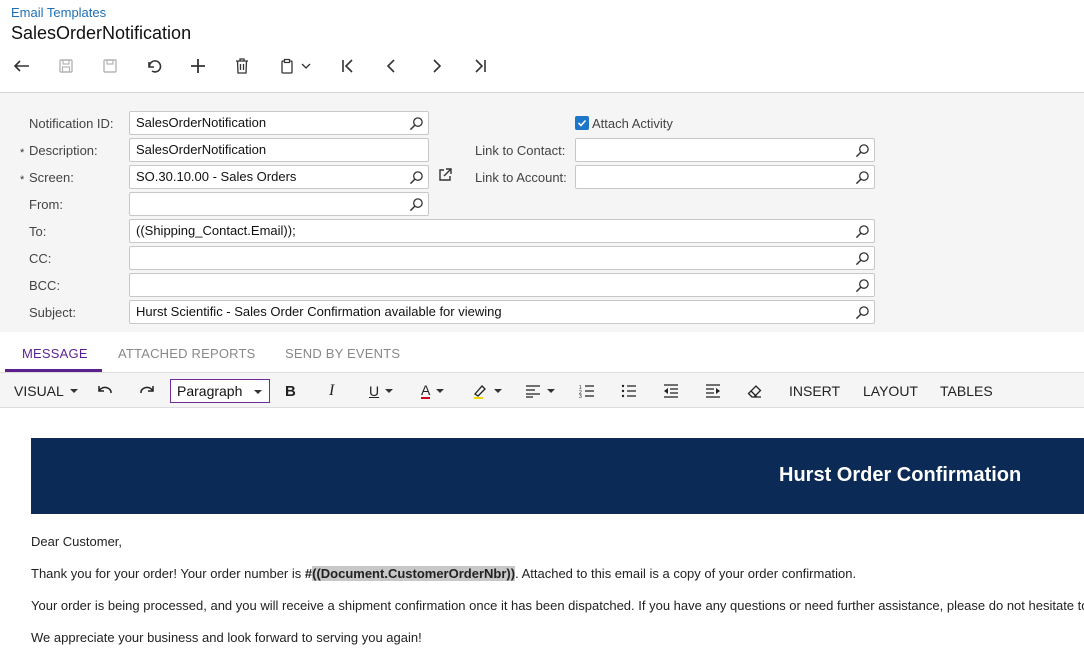  I want to click on trash-icon, so click(242, 66).